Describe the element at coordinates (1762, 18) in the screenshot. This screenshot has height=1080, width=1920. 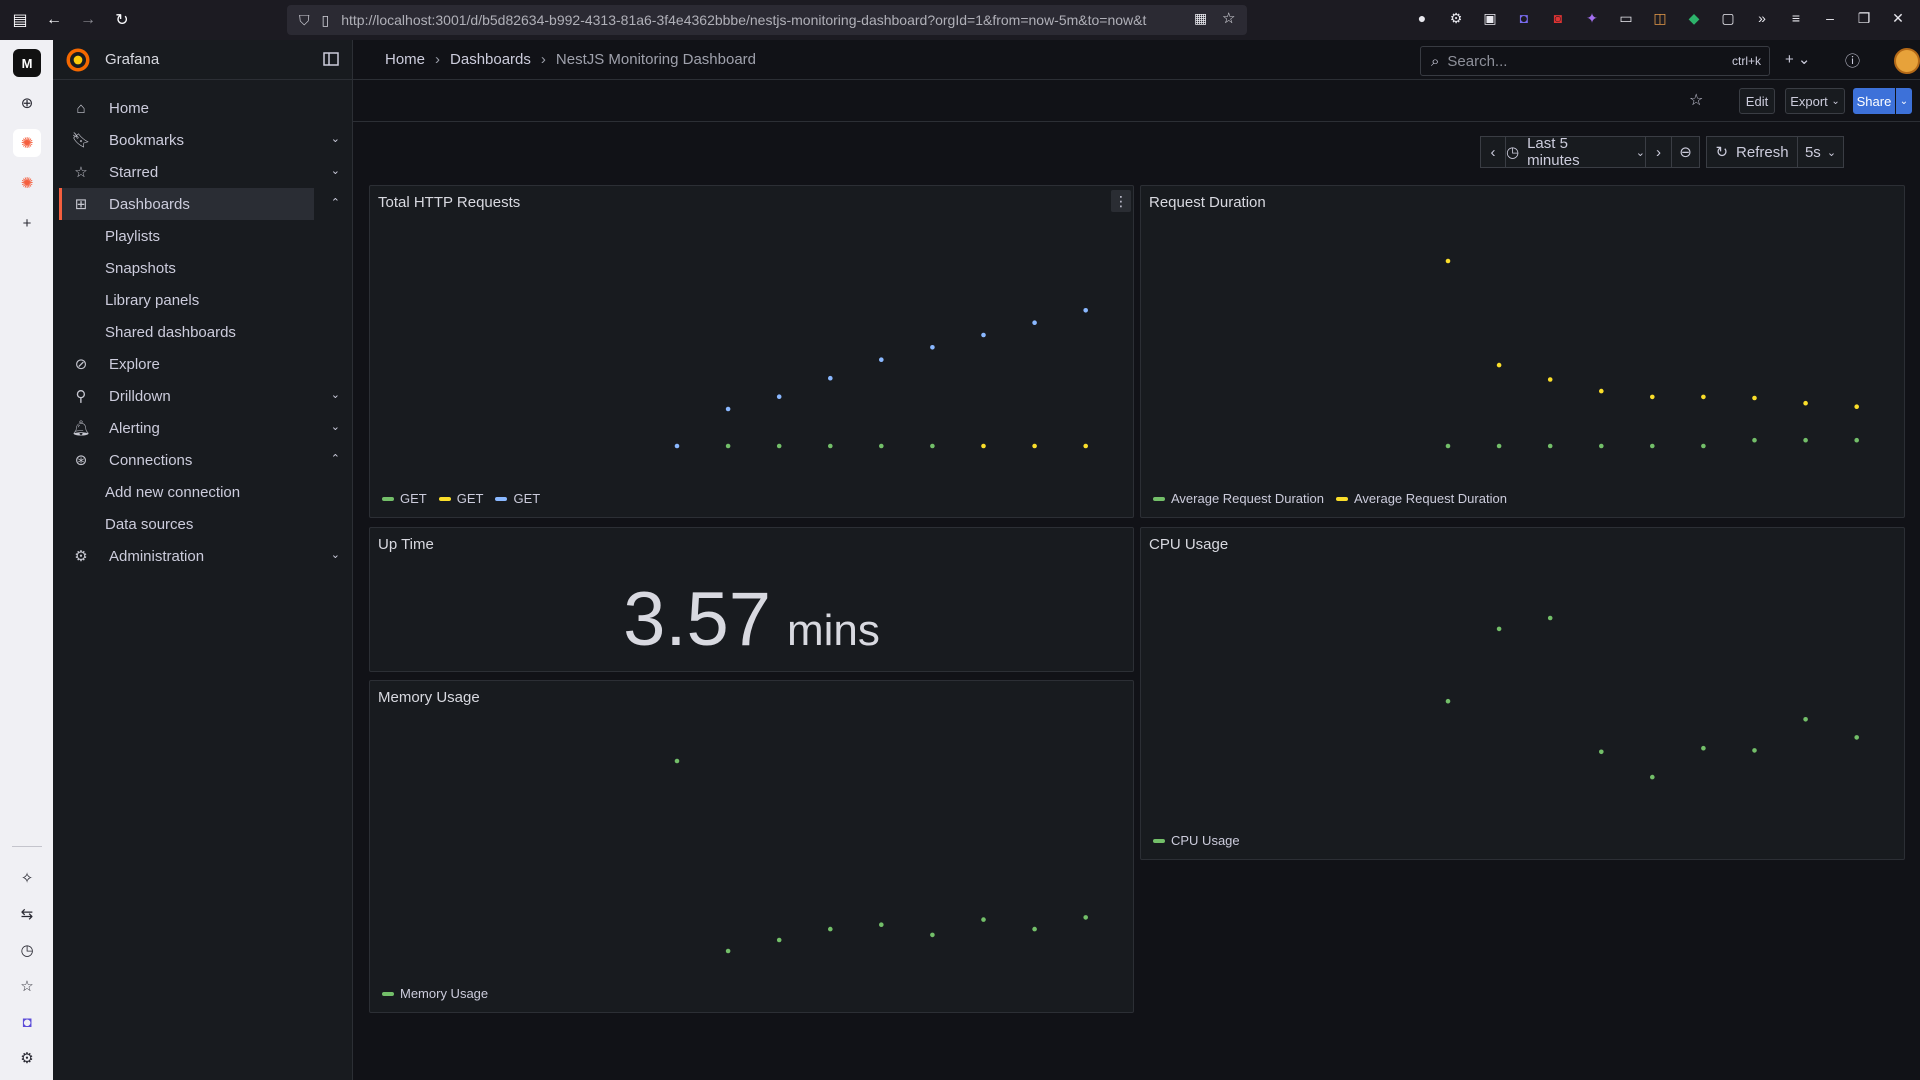
I see `overflow-icon: »` at that location.